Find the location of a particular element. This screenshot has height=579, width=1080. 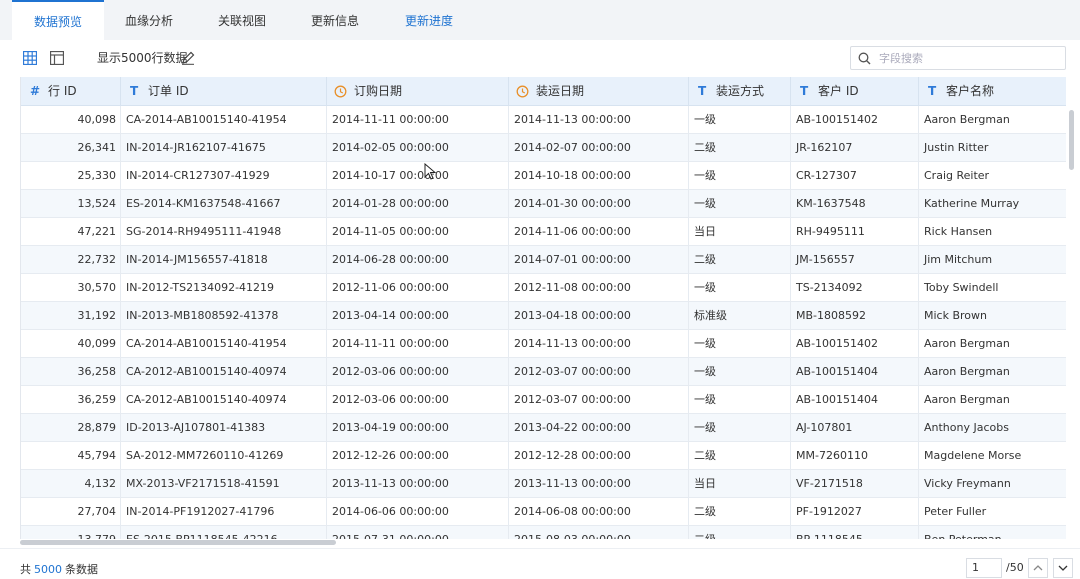

cell-ship-date: 2012-03-07 00:00:00 is located at coordinates (599, 371).